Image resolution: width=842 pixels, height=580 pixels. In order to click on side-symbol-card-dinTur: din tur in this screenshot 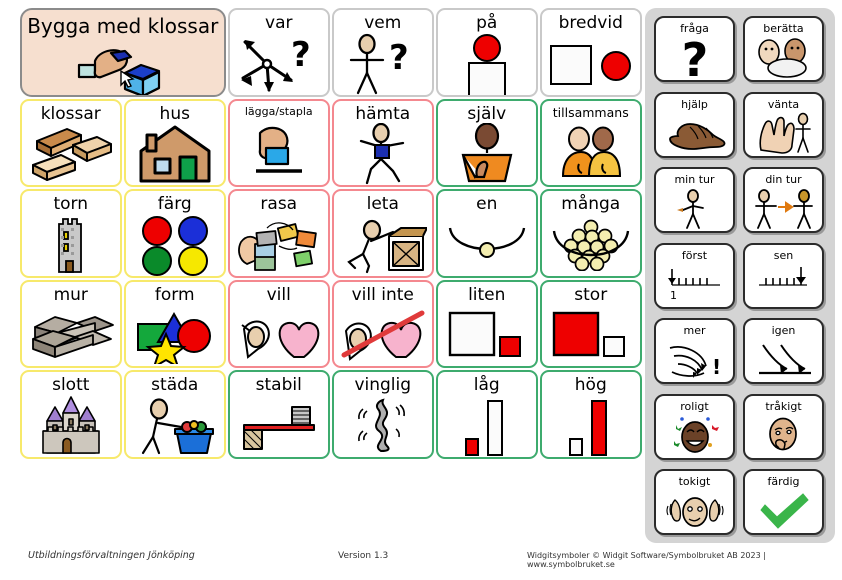, I will do `click(783, 200)`.